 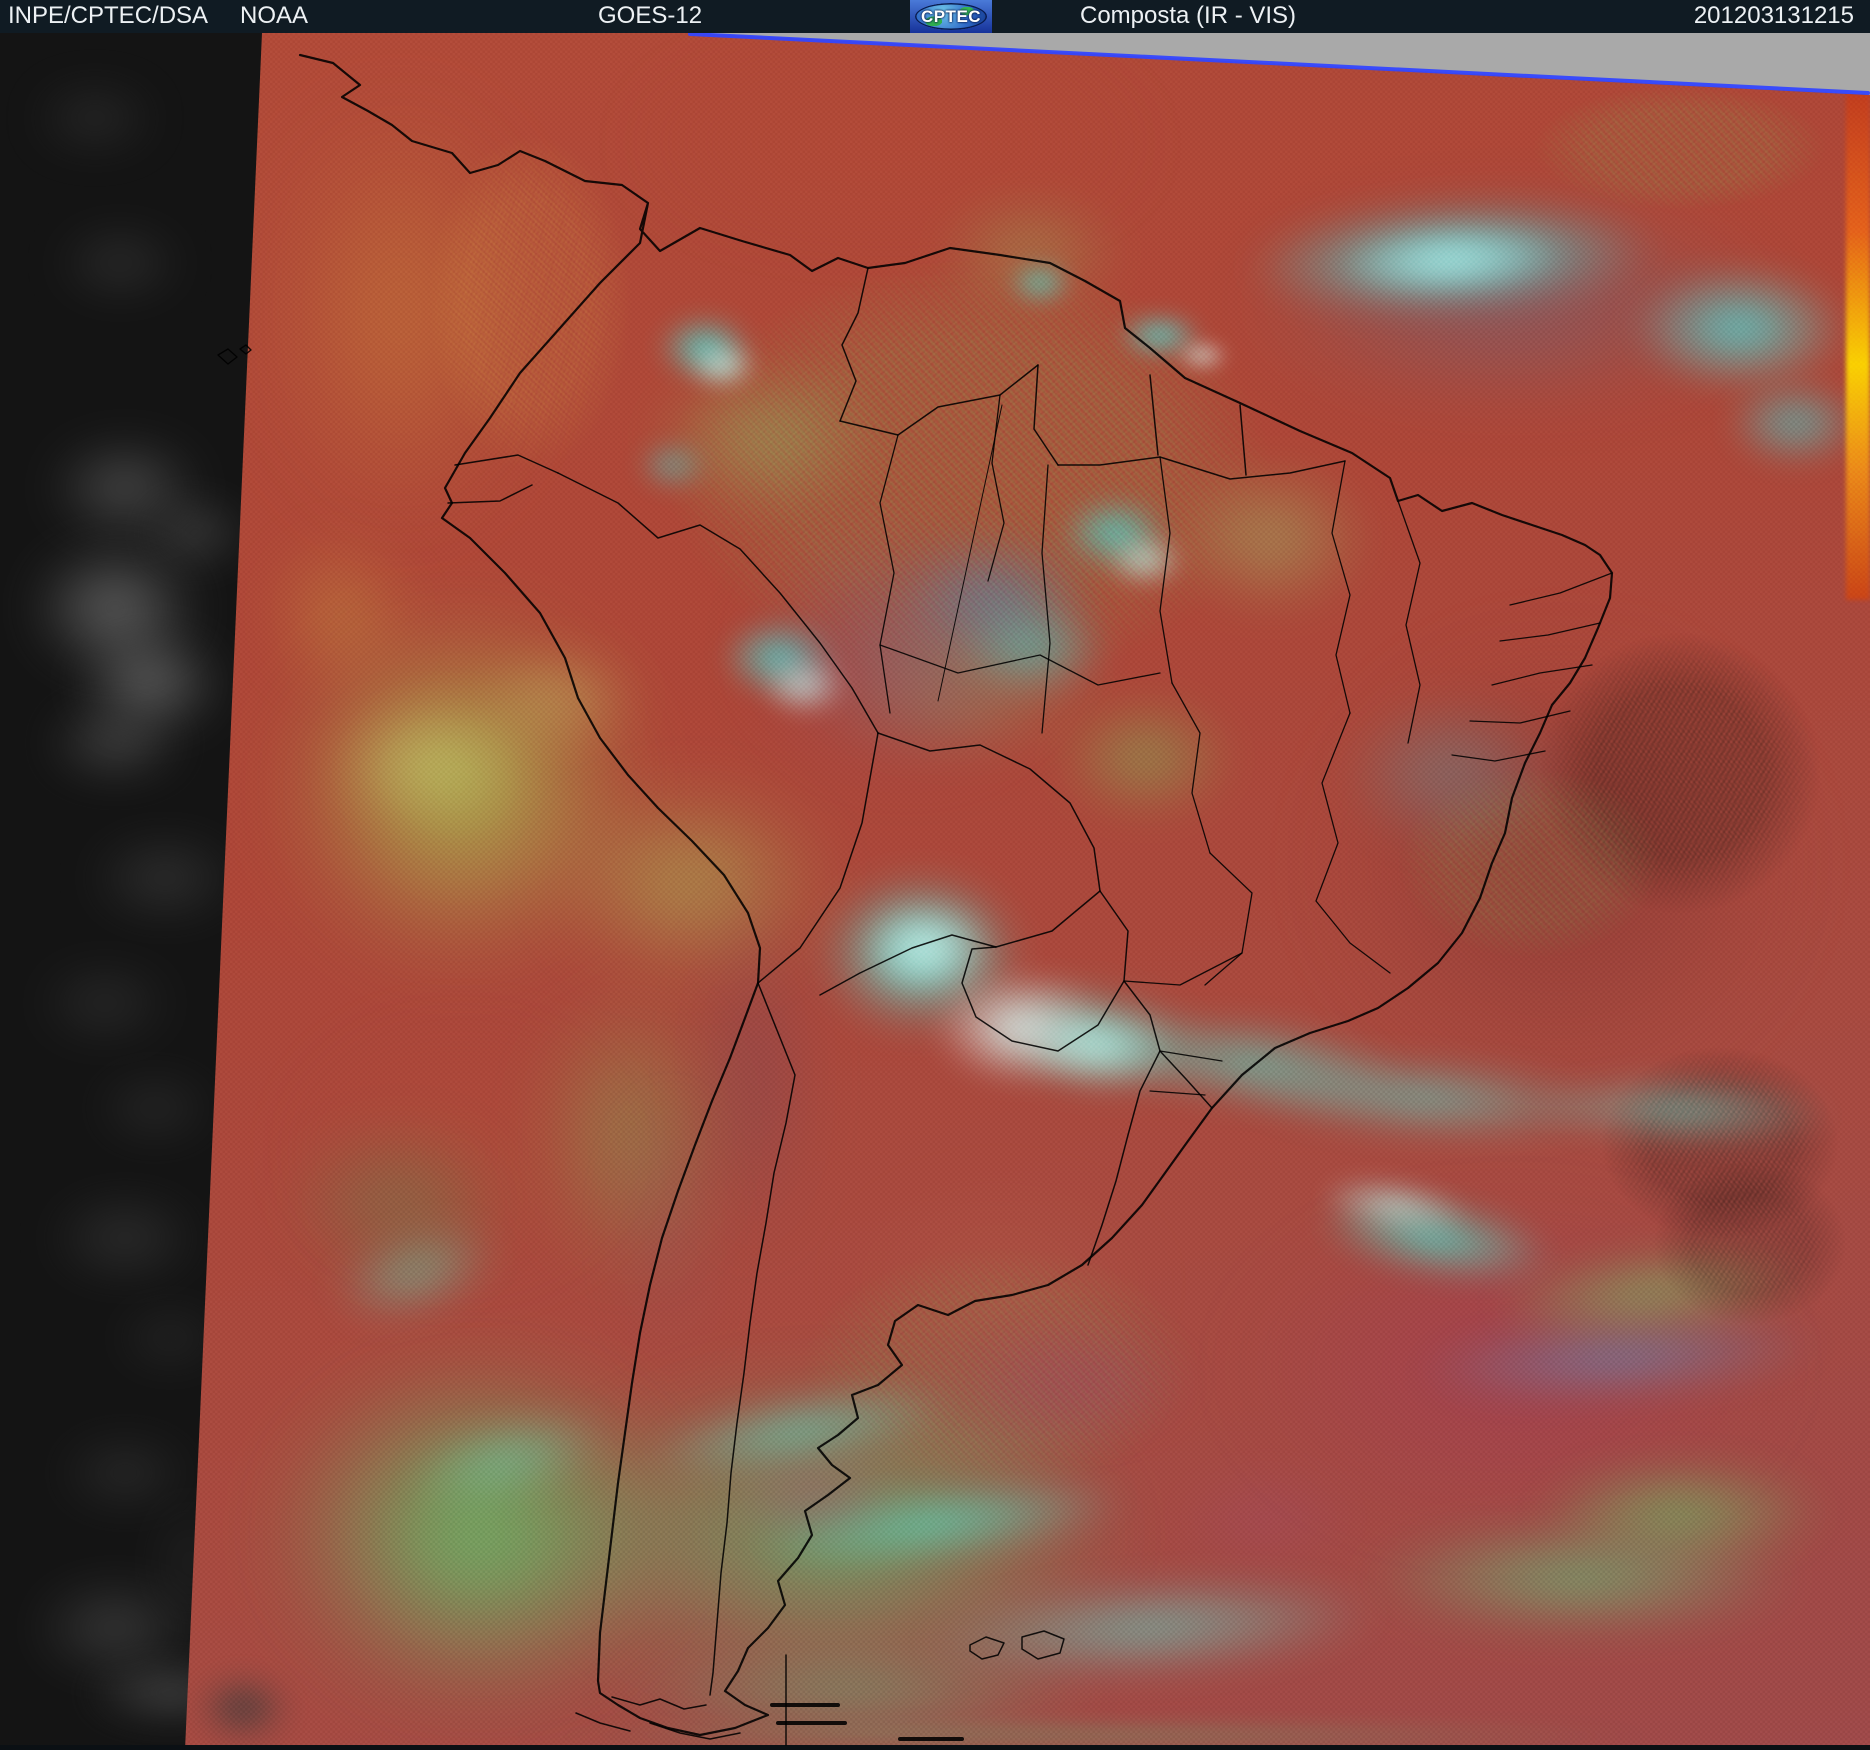 I want to click on state-roraima, so click(x=996, y=488).